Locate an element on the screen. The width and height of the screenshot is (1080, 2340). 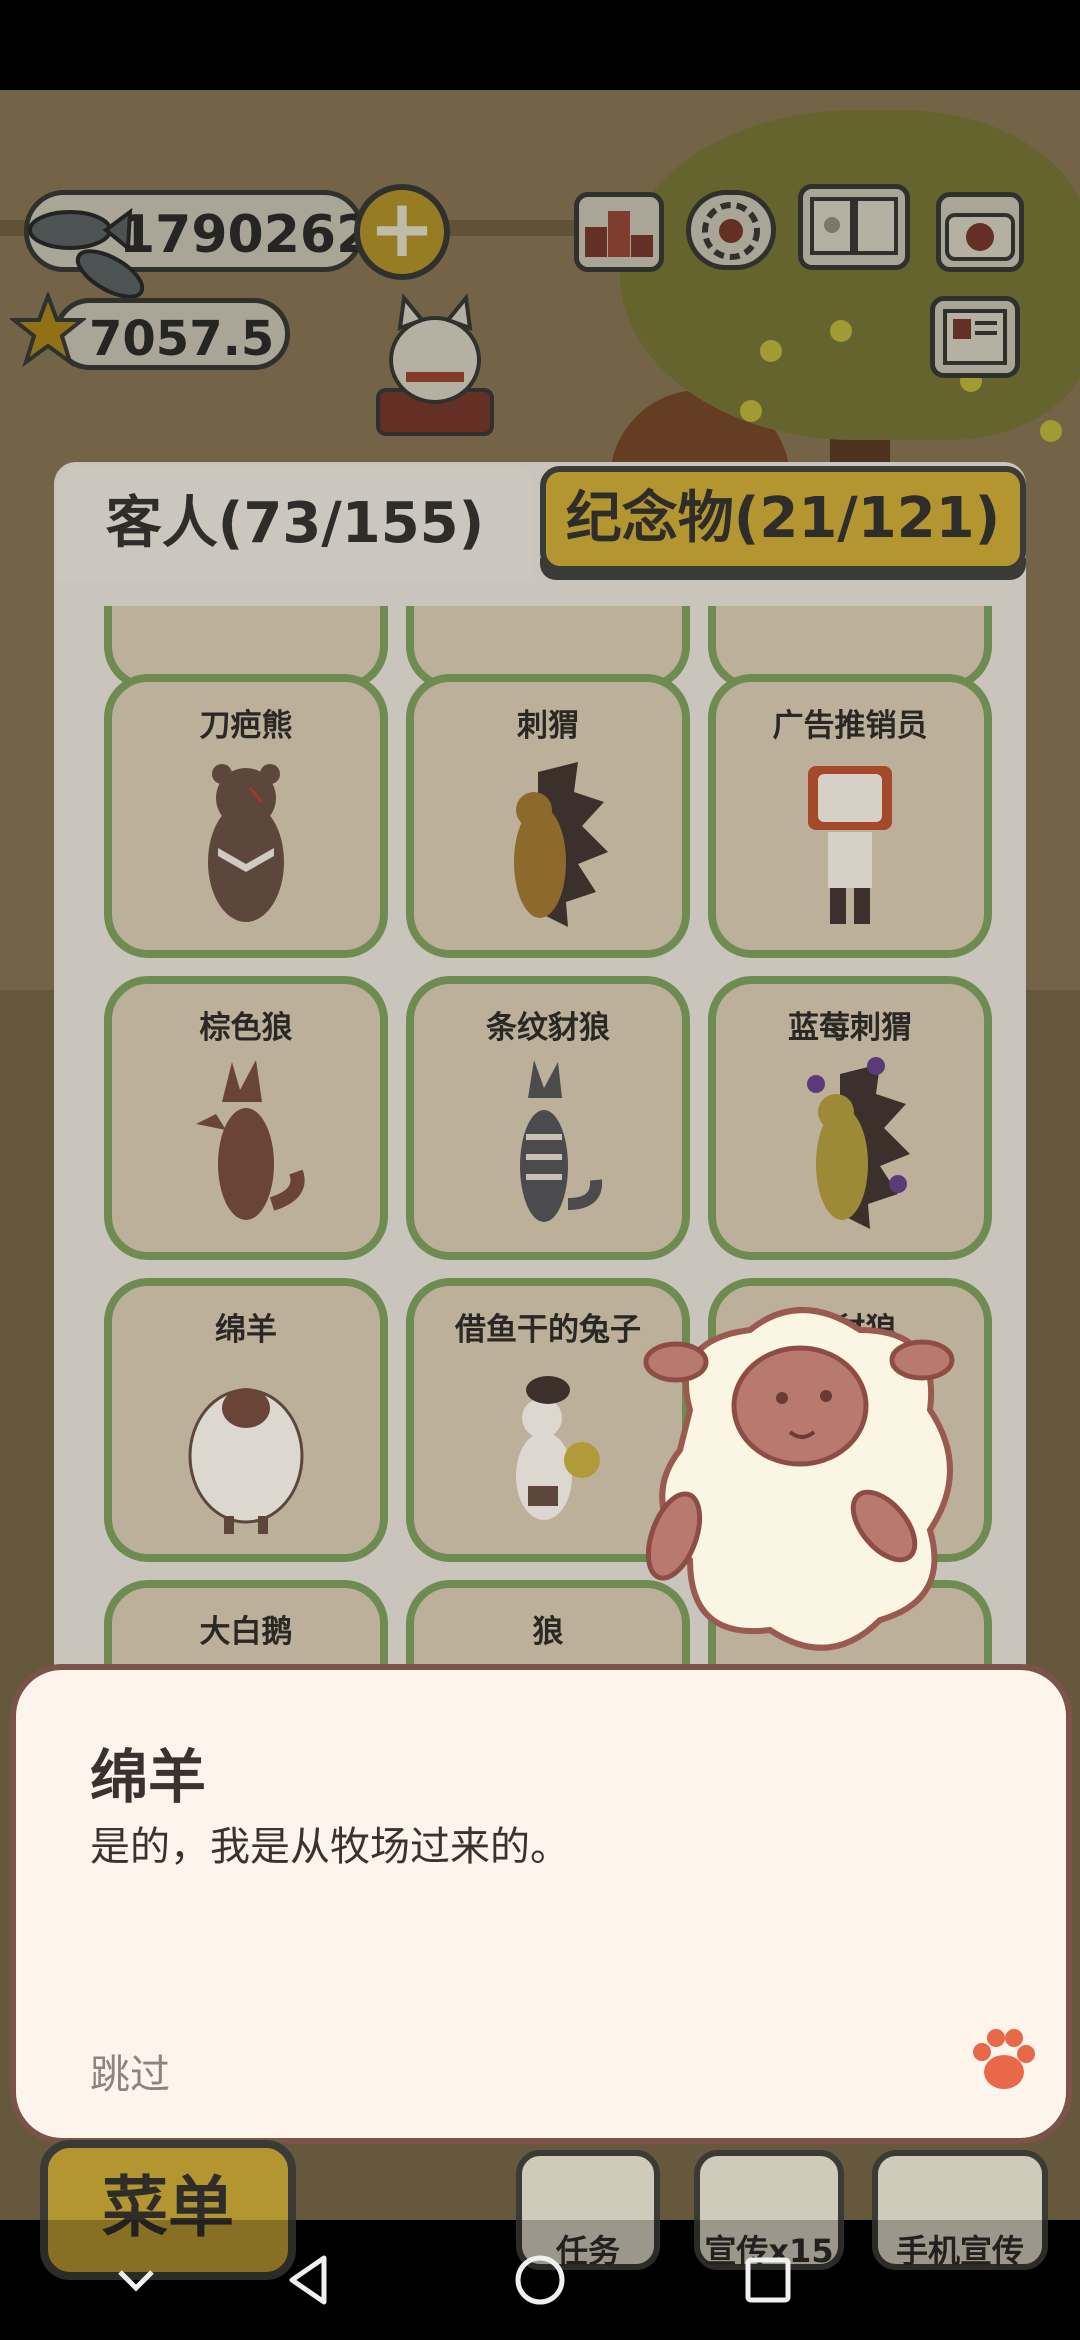
guest-name: 蓝莓刺猬 is located at coordinates (850, 1028).